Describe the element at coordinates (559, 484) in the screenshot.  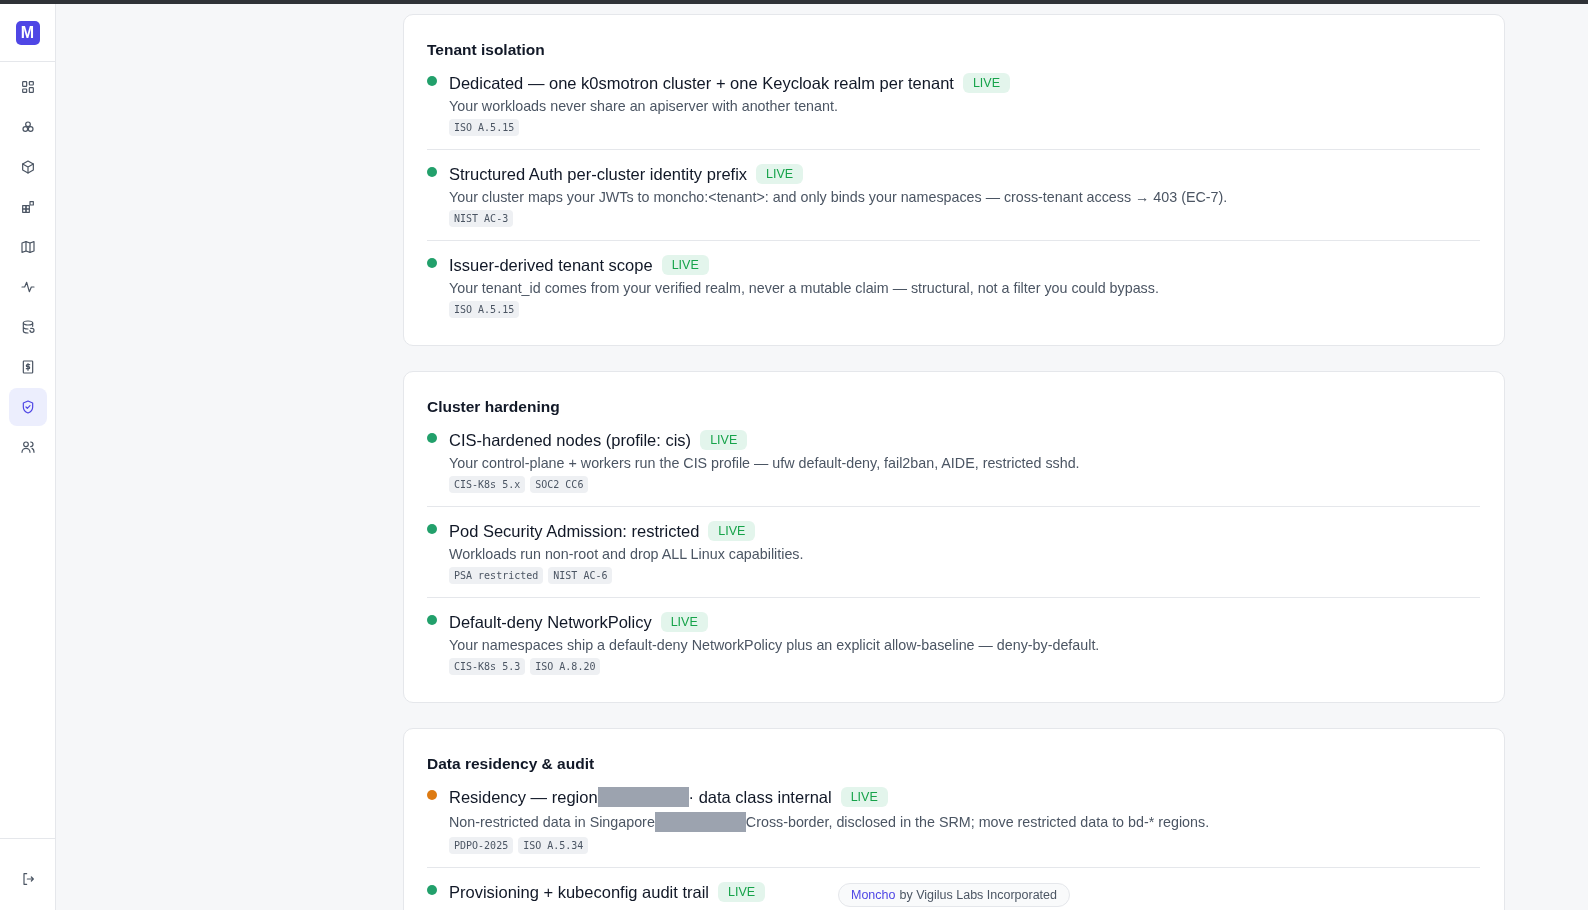
I see `compliance-tag: SOC2 CC6` at that location.